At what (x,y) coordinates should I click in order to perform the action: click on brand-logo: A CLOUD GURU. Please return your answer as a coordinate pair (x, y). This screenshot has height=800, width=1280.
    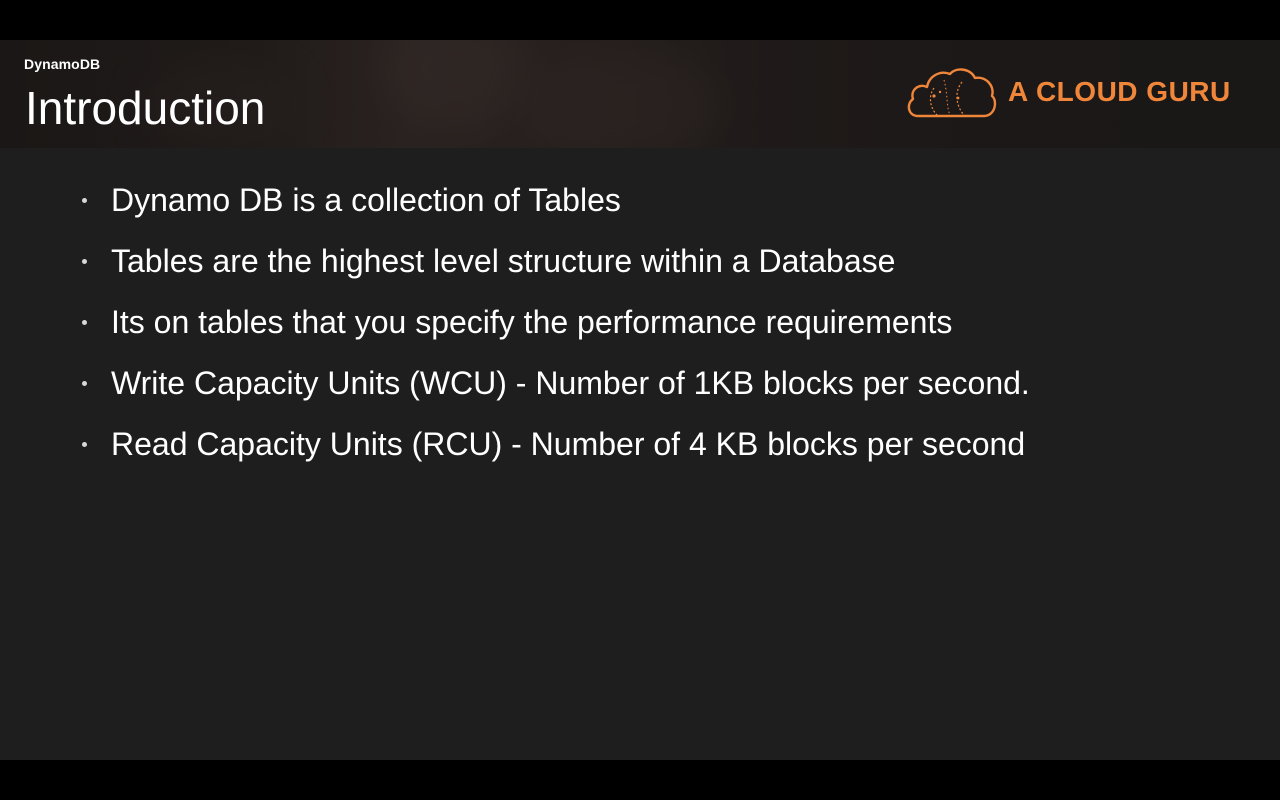
    Looking at the image, I should click on (1074, 94).